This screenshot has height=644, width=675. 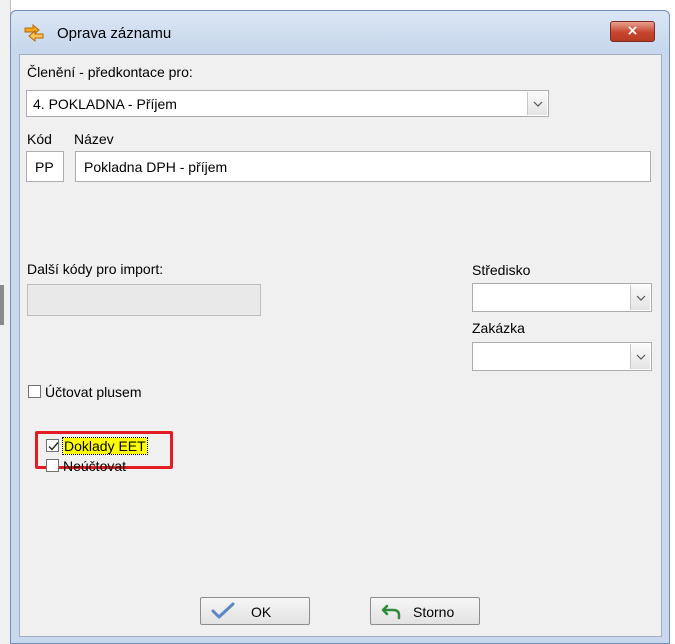 What do you see at coordinates (156, 167) in the screenshot?
I see `nazev-field-value: Pokladna DPH - příjem` at bounding box center [156, 167].